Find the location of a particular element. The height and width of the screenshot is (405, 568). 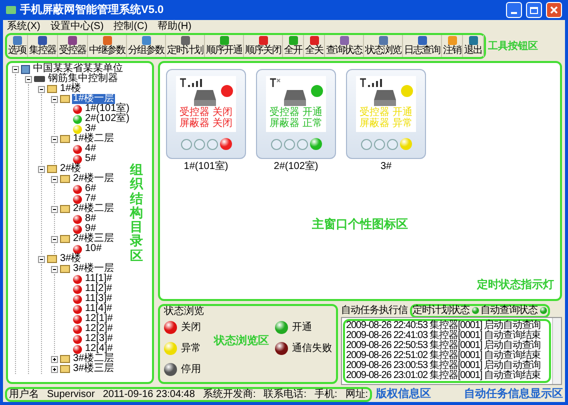

toolbar-button: 退出 is located at coordinates (473, 46).